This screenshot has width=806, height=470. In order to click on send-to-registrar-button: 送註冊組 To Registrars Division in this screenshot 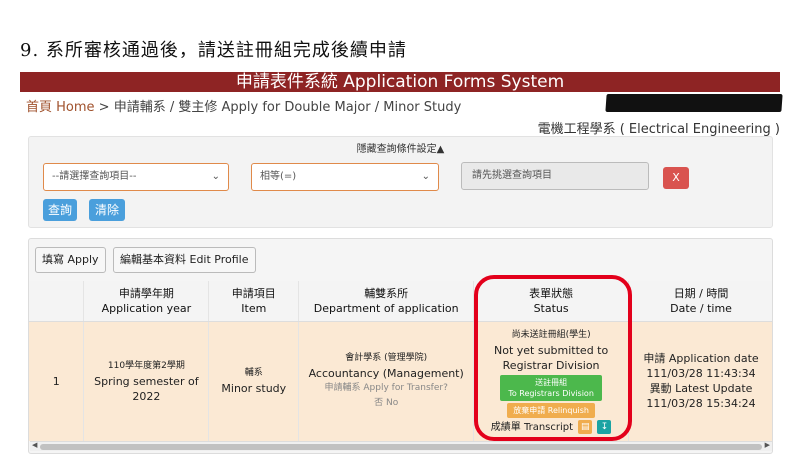, I will do `click(551, 387)`.